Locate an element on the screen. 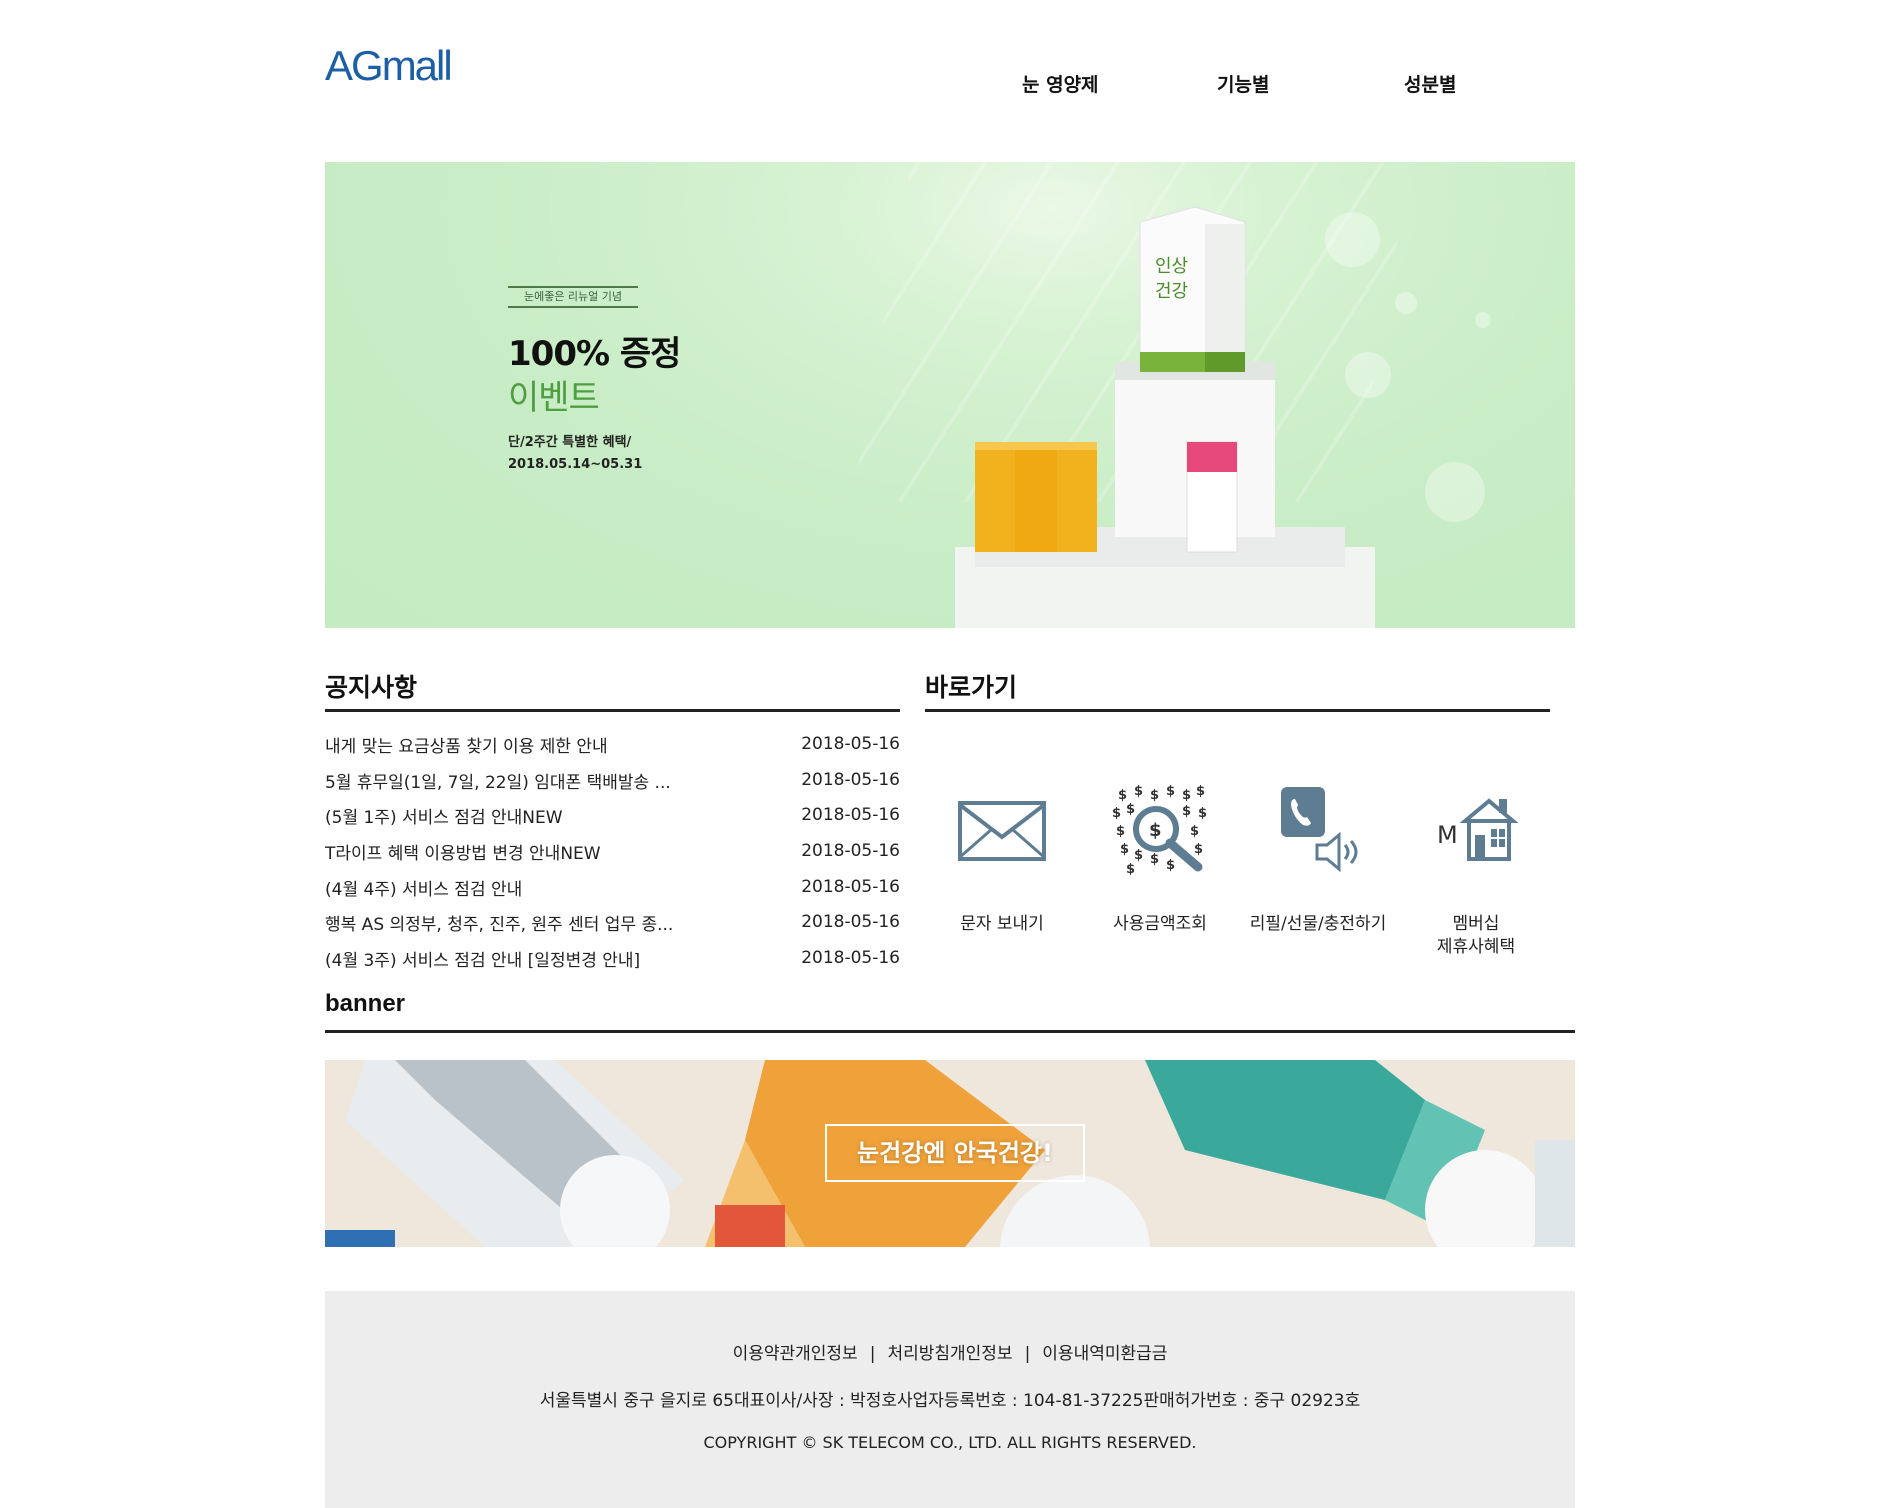  promo-banner: 눈건강엔 안국건강! is located at coordinates (950, 1153).